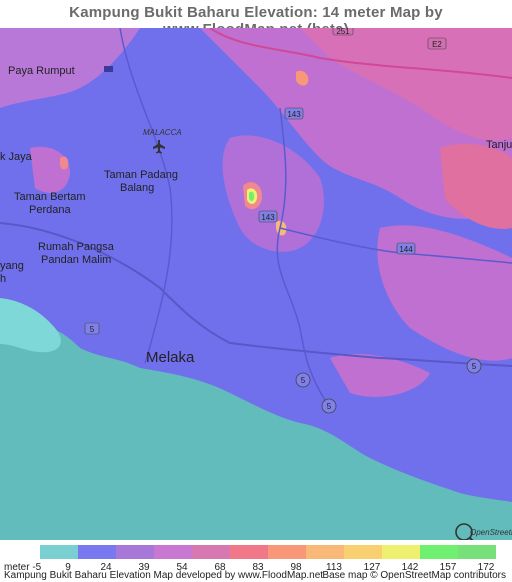  I want to click on svg-text: 251, so click(343, 32).